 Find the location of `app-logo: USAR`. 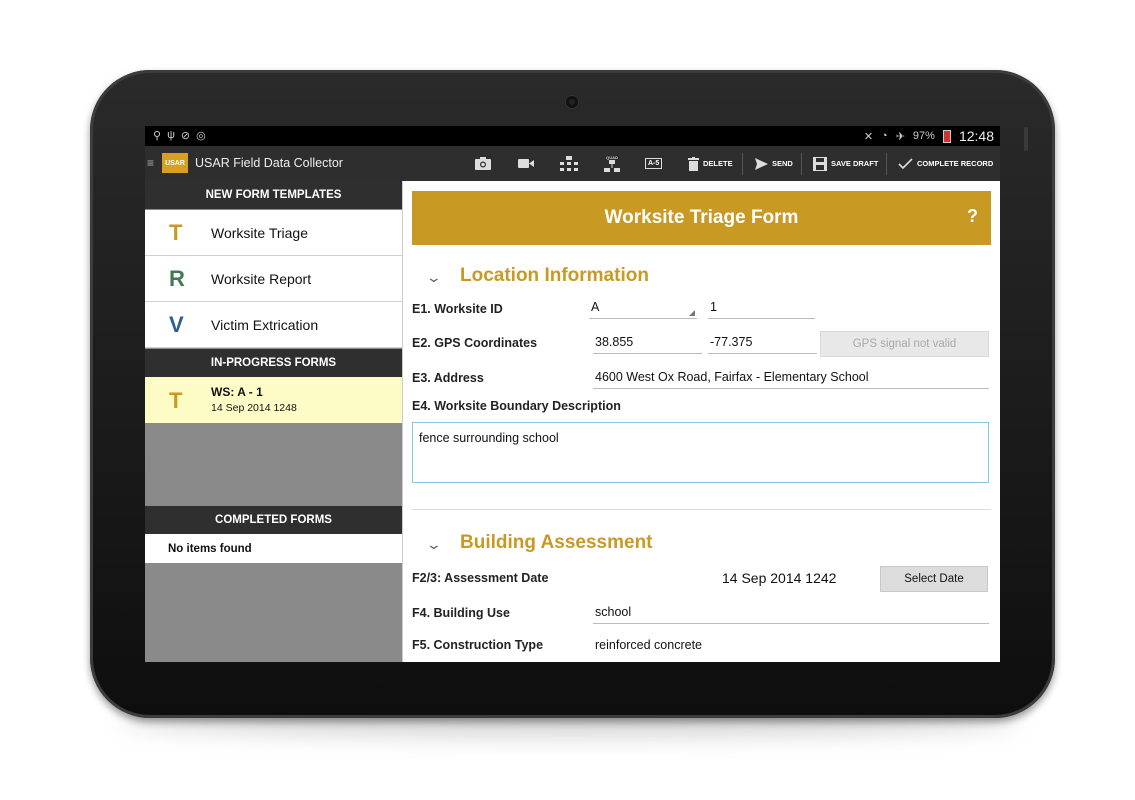

app-logo: USAR is located at coordinates (175, 163).